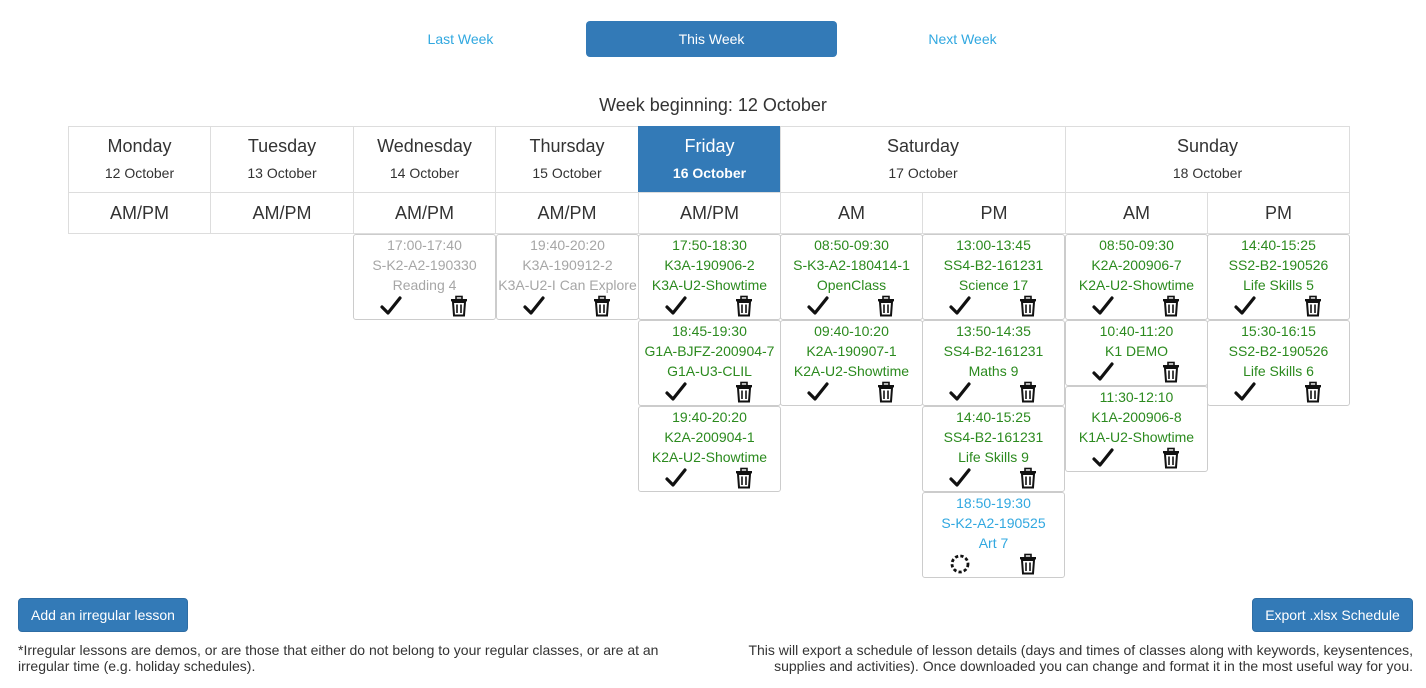  Describe the element at coordinates (993, 417) in the screenshot. I see `lesson-time: 14:40-15:25` at that location.